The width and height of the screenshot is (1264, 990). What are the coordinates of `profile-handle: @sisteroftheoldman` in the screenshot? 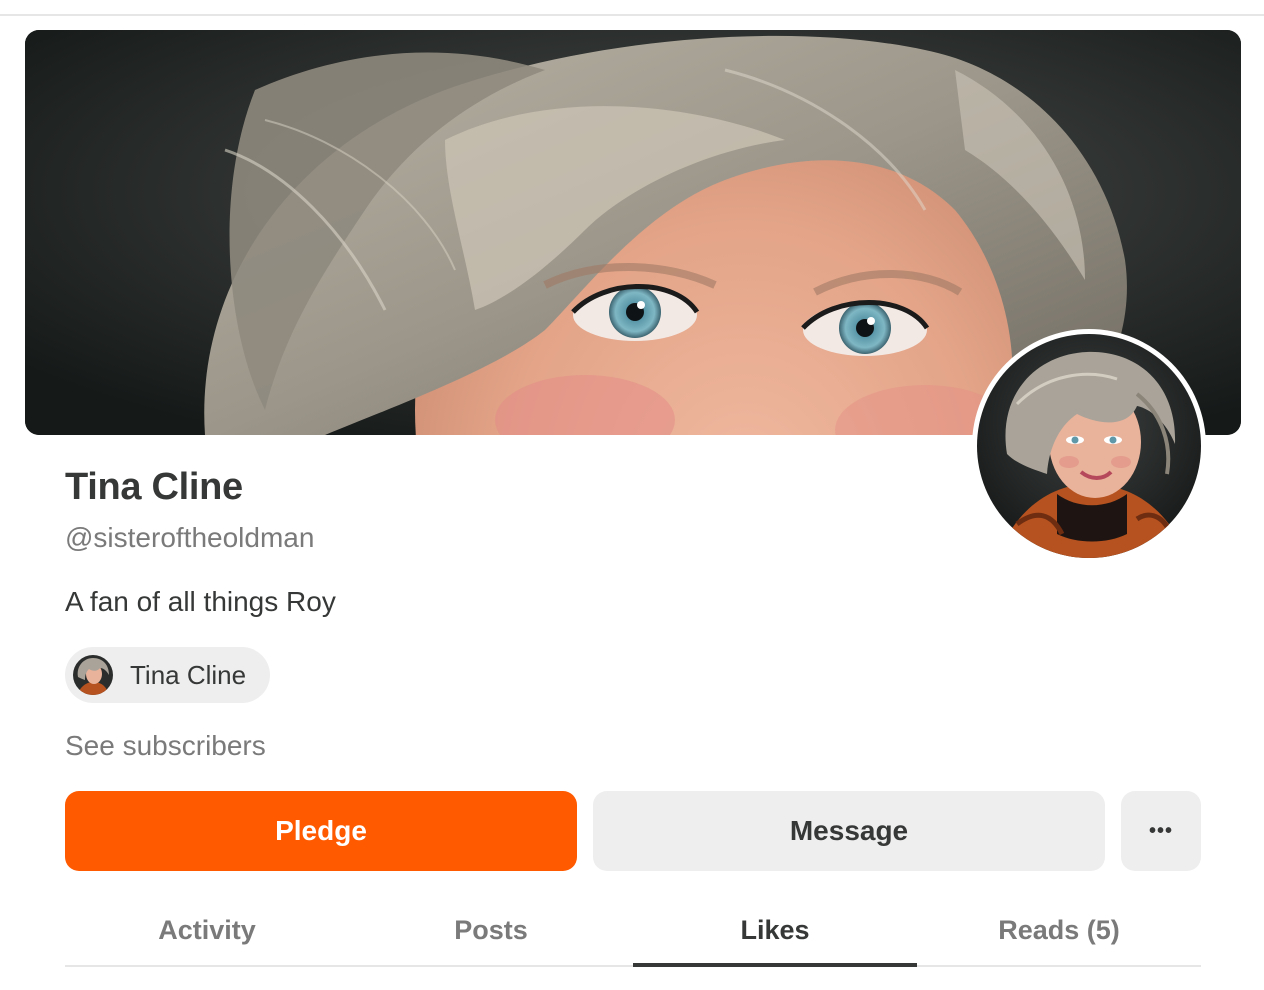 It's located at (190, 537).